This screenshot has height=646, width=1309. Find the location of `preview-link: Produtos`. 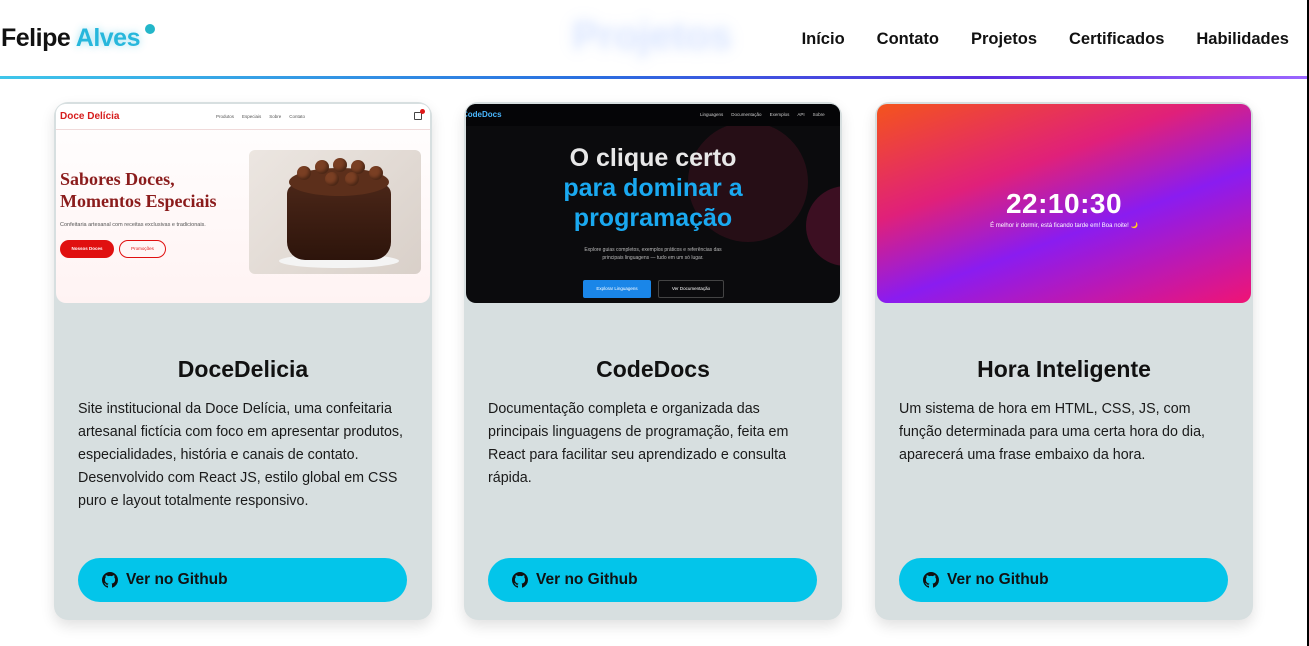

preview-link: Produtos is located at coordinates (225, 116).